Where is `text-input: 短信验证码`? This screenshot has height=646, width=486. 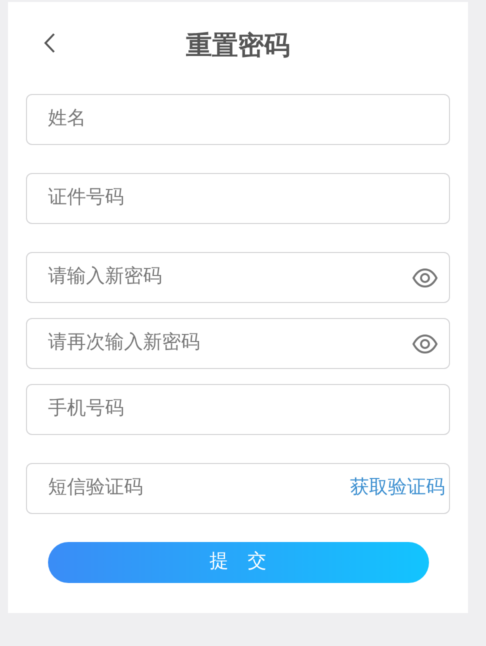
text-input: 短信验证码 is located at coordinates (198, 488).